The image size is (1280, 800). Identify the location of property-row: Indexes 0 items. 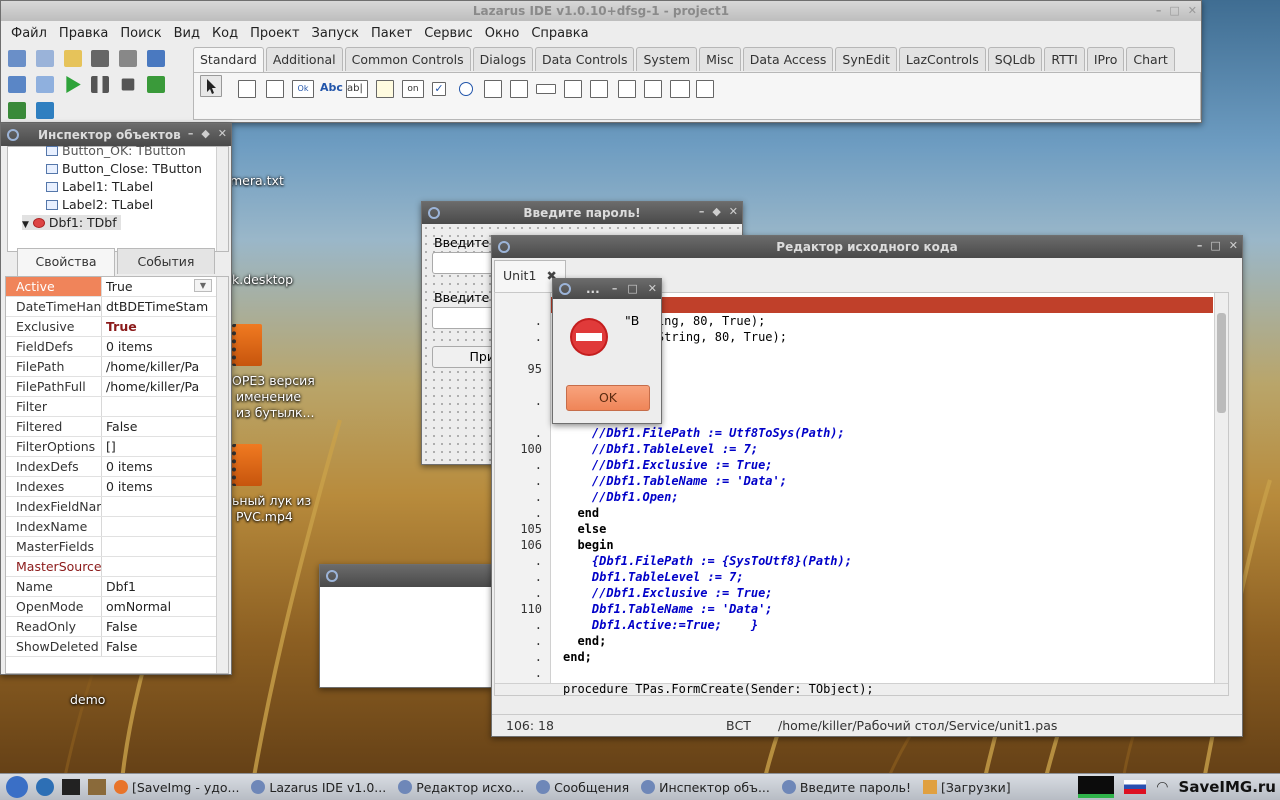
(117, 487).